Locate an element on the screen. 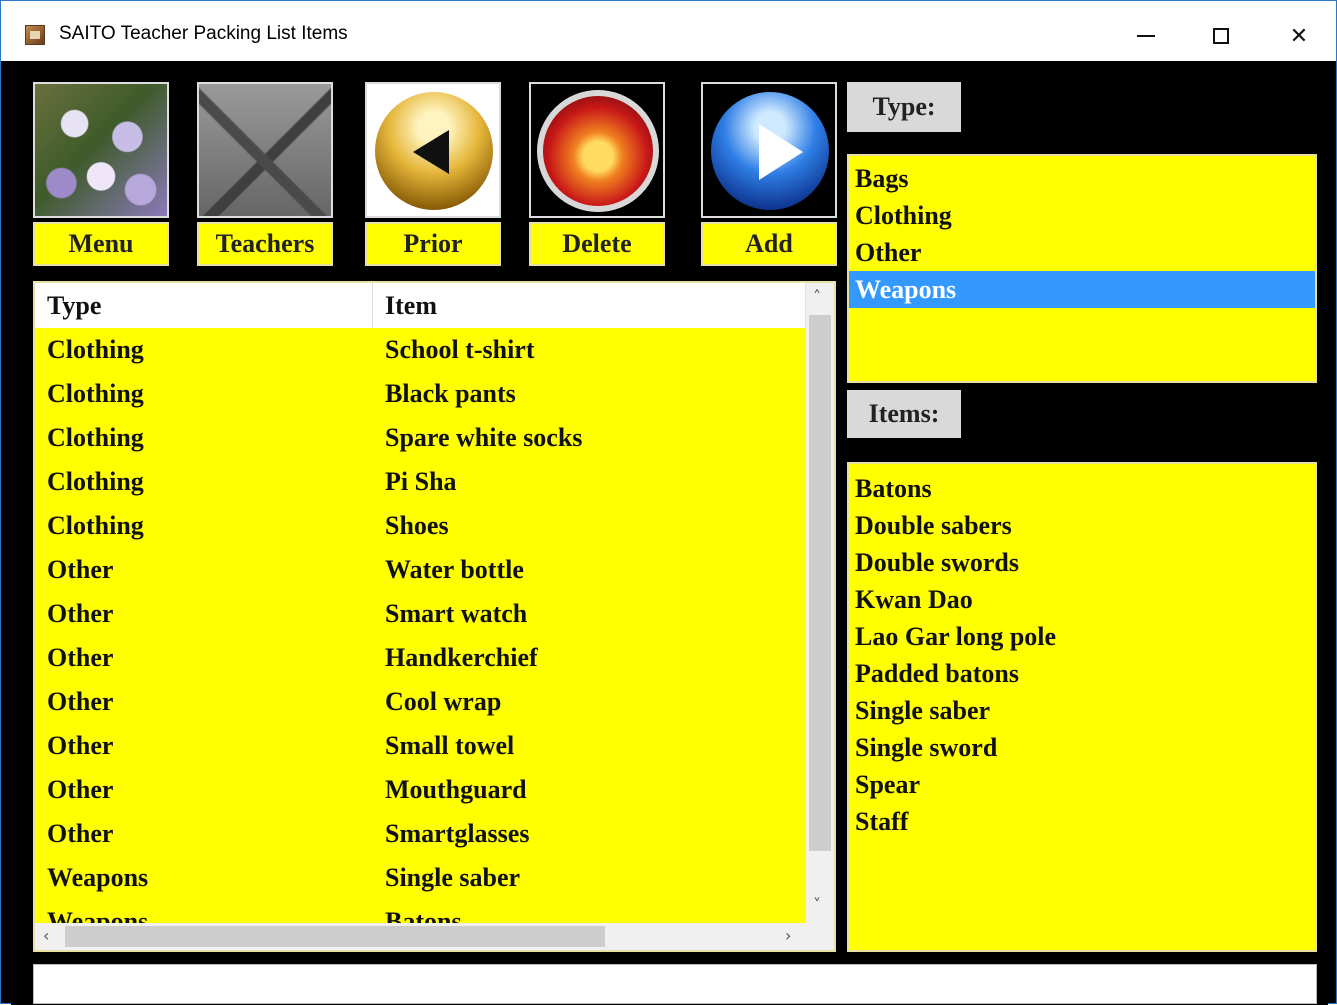 This screenshot has width=1337, height=1005. vertical-scrollbar: ˄ ˅ is located at coordinates (820, 603).